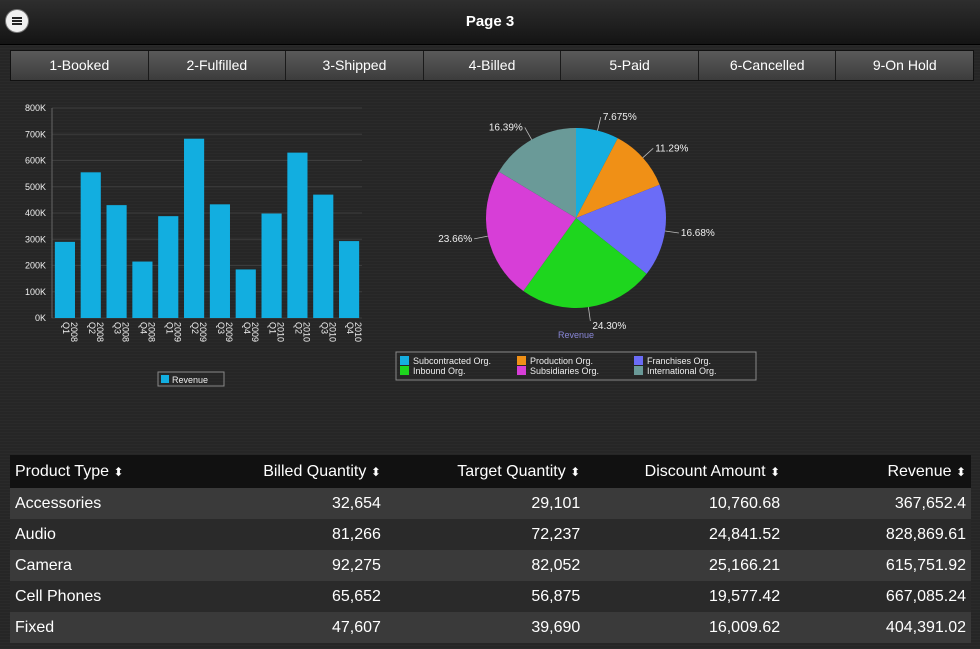  What do you see at coordinates (925, 627) in the screenshot?
I see `cell-revenue: 404,391.02` at bounding box center [925, 627].